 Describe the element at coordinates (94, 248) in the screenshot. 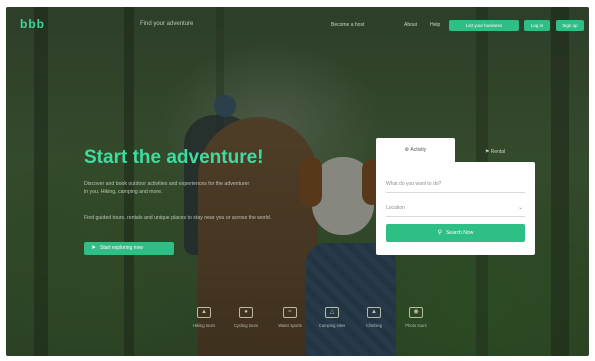

I see `compass-icon: ➤` at that location.